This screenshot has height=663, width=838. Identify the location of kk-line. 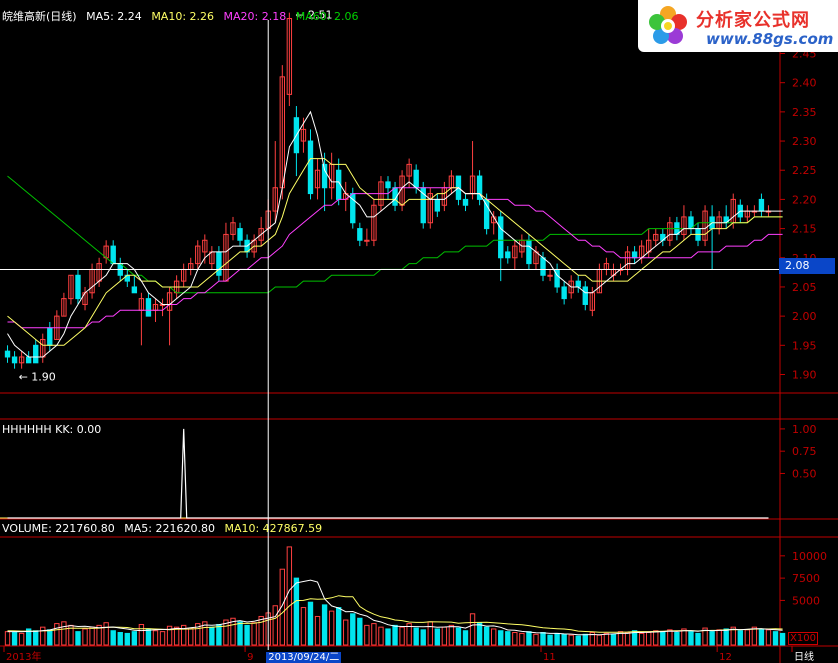
(388, 473).